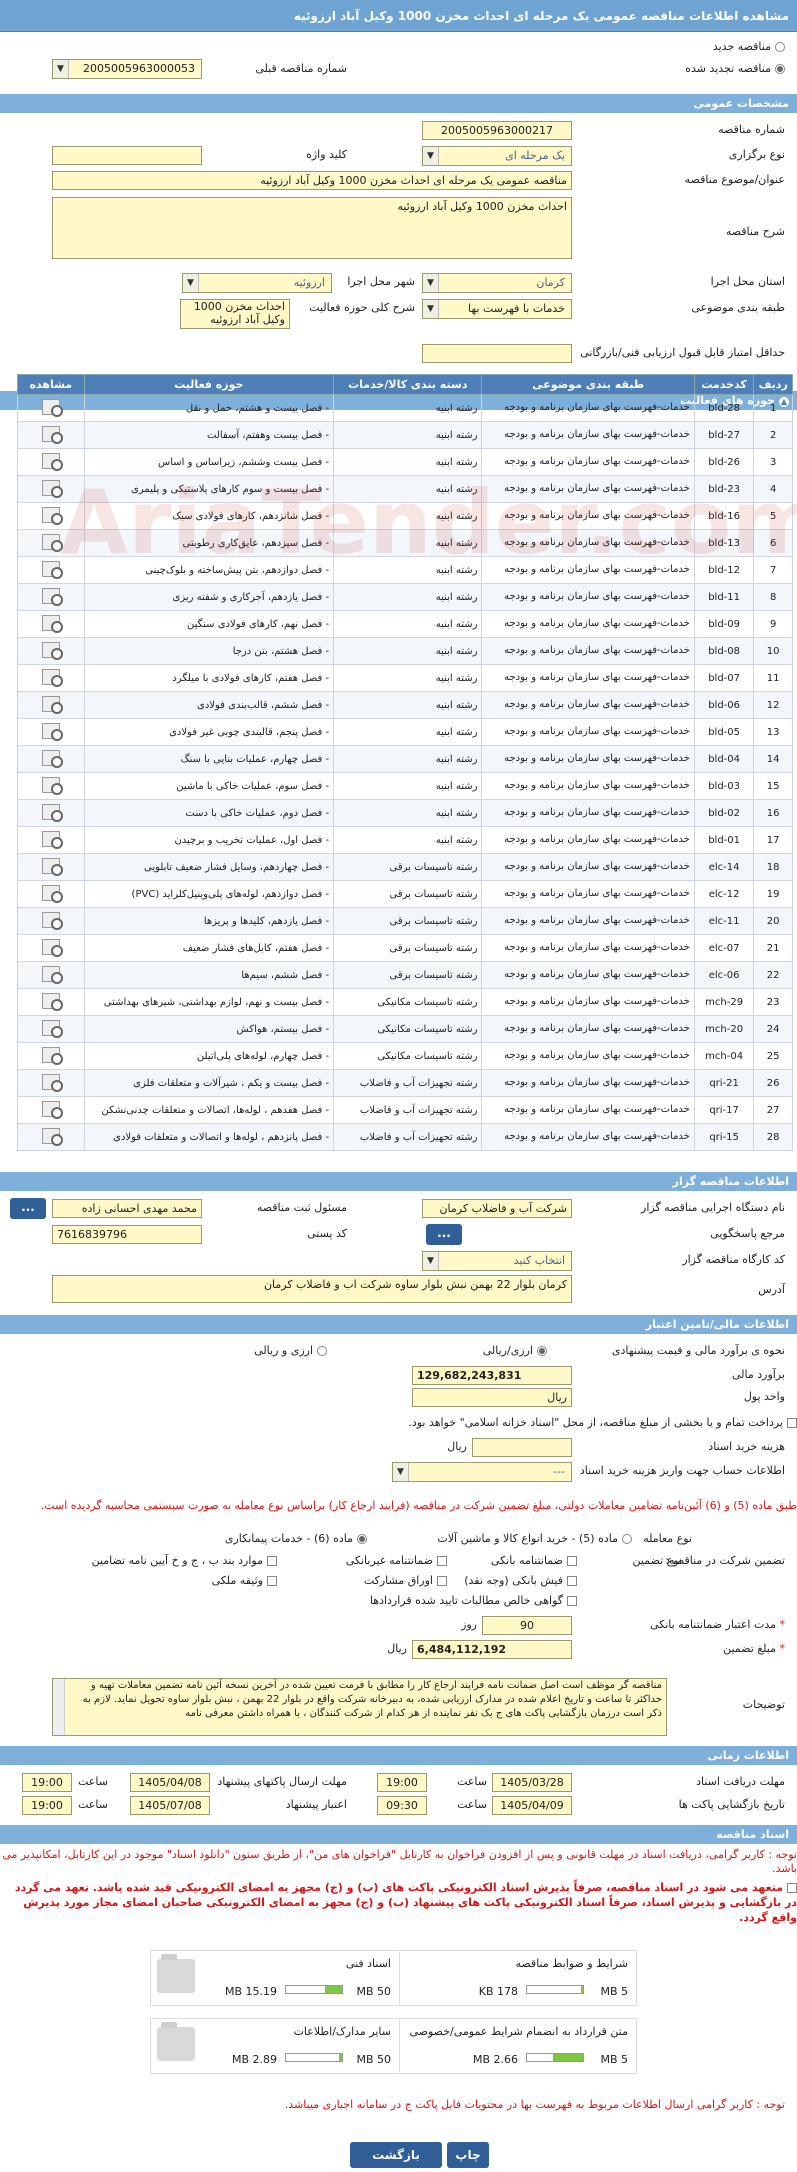 This screenshot has width=797, height=2172. Describe the element at coordinates (235, 314) in the screenshot. I see `scope-field: احداث مخزن 1000 وکیل آباد ارزوئیه` at that location.